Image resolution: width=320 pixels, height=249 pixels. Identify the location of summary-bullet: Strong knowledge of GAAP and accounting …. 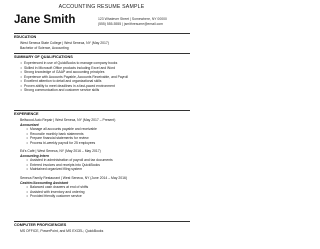
(62, 72).